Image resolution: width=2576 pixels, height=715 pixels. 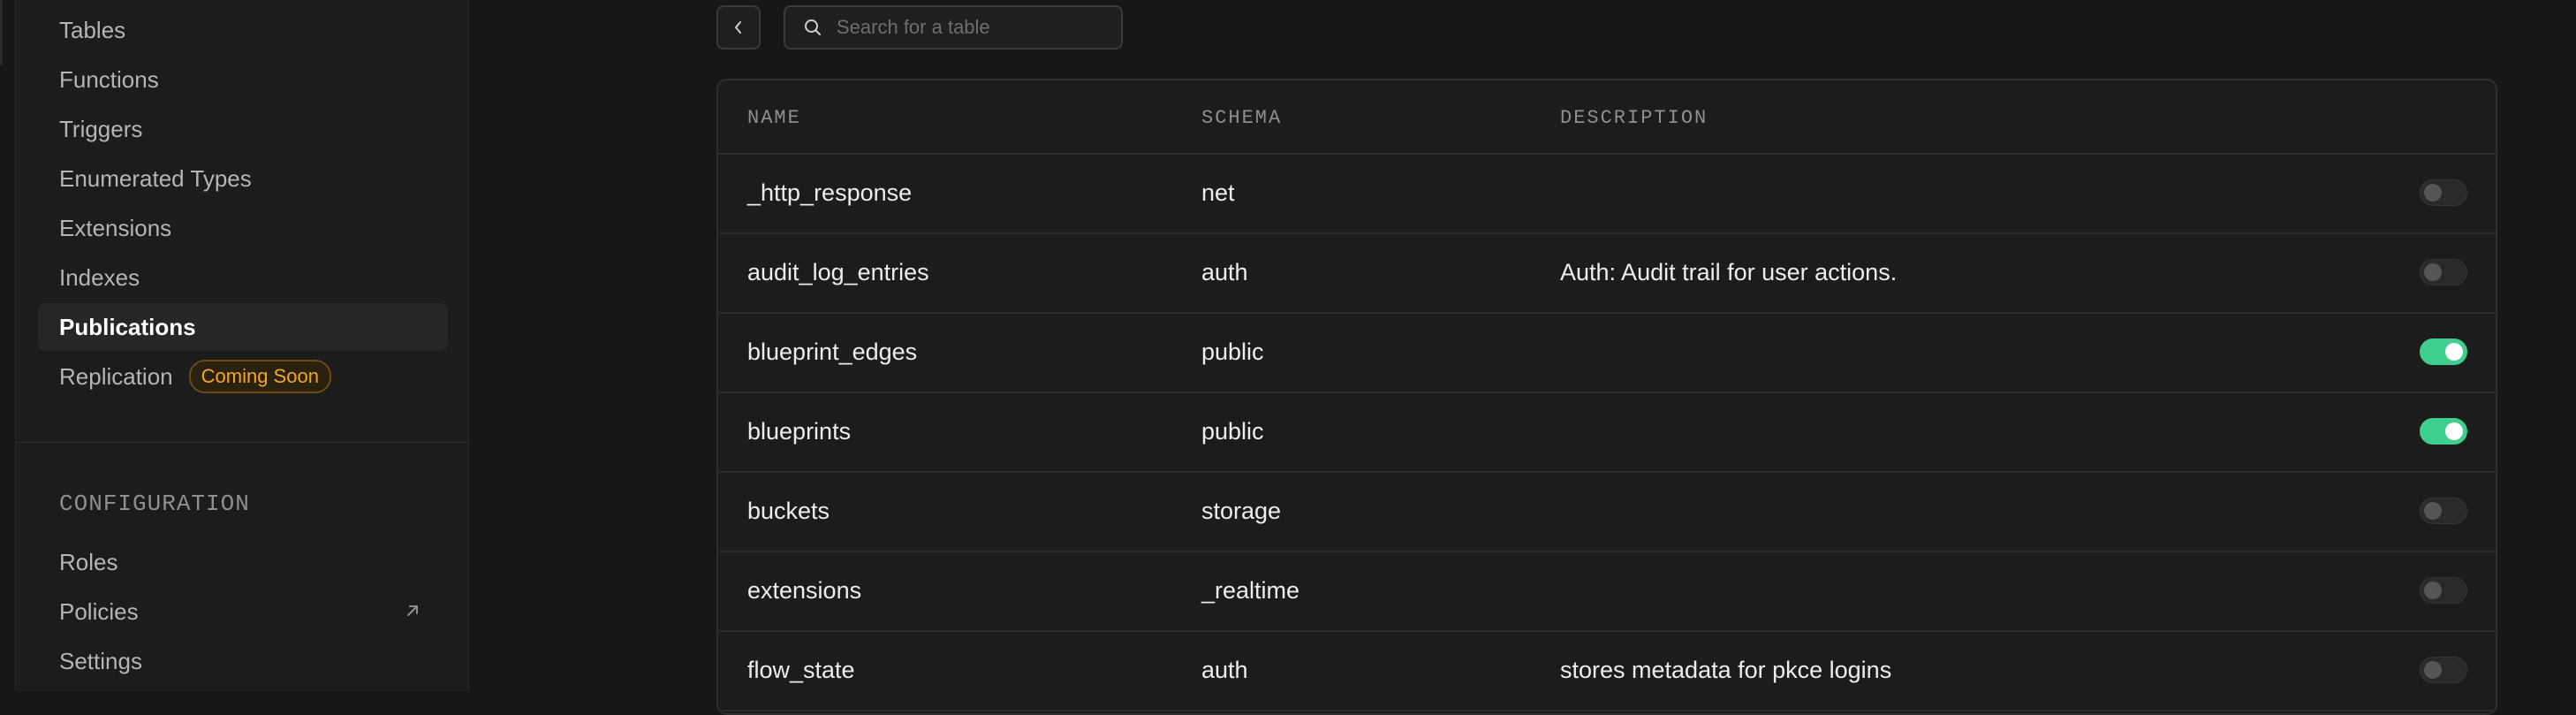 I want to click on sidebar-item-label: Replication, so click(x=116, y=376).